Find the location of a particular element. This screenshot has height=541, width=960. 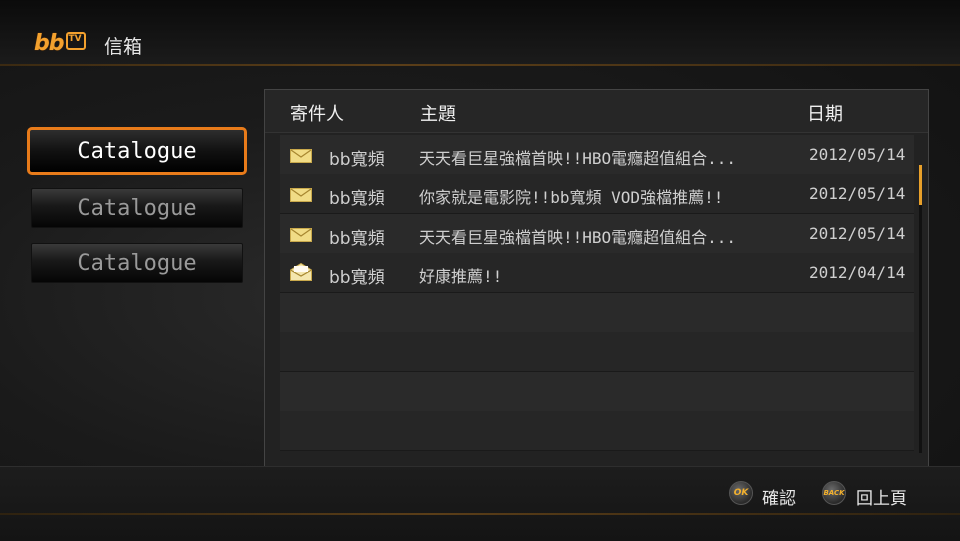

mail-list-header: 寄件人 主題 日期 is located at coordinates (596, 111).